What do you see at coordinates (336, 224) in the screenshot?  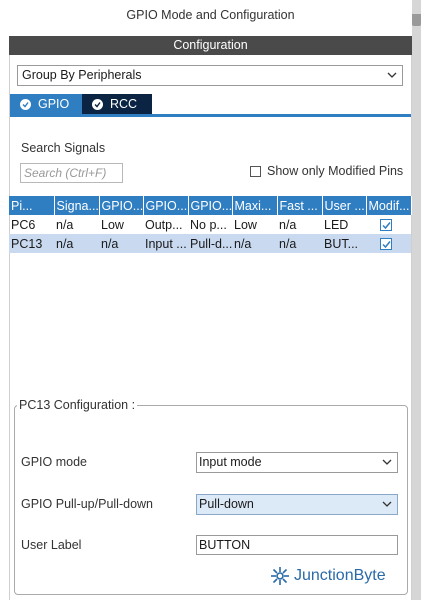 I see `table-cell: LED` at bounding box center [336, 224].